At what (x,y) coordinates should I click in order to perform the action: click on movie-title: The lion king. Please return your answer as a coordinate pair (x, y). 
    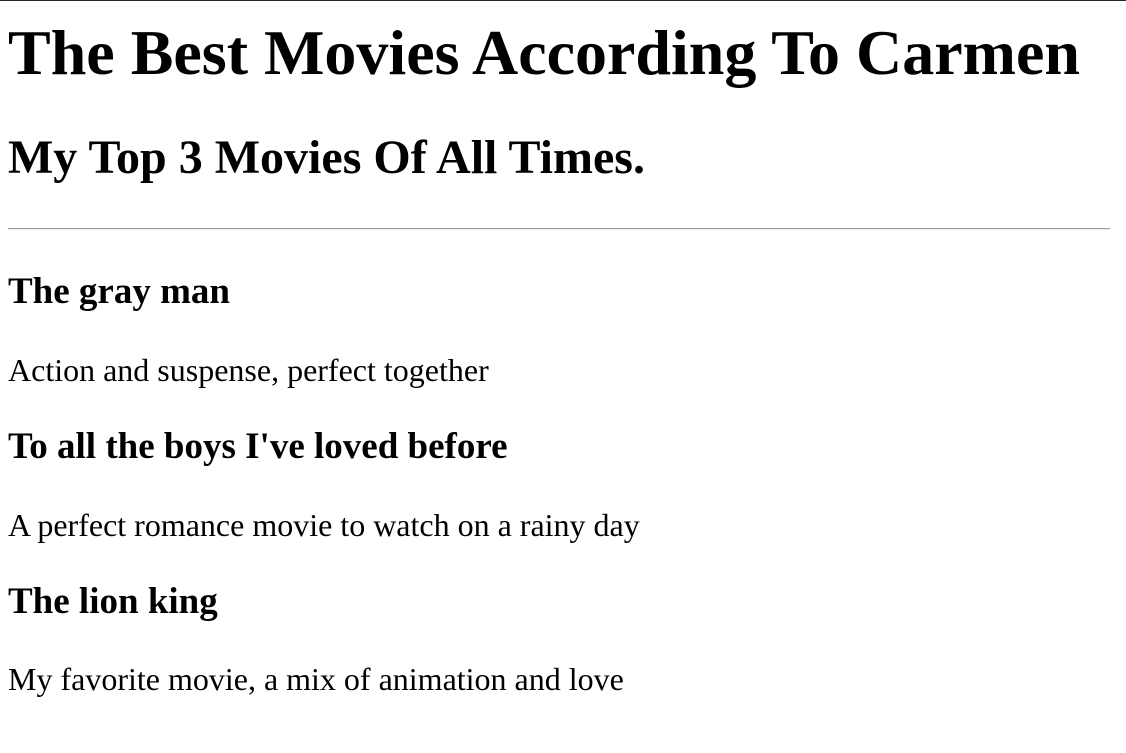
    Looking at the image, I should click on (113, 601).